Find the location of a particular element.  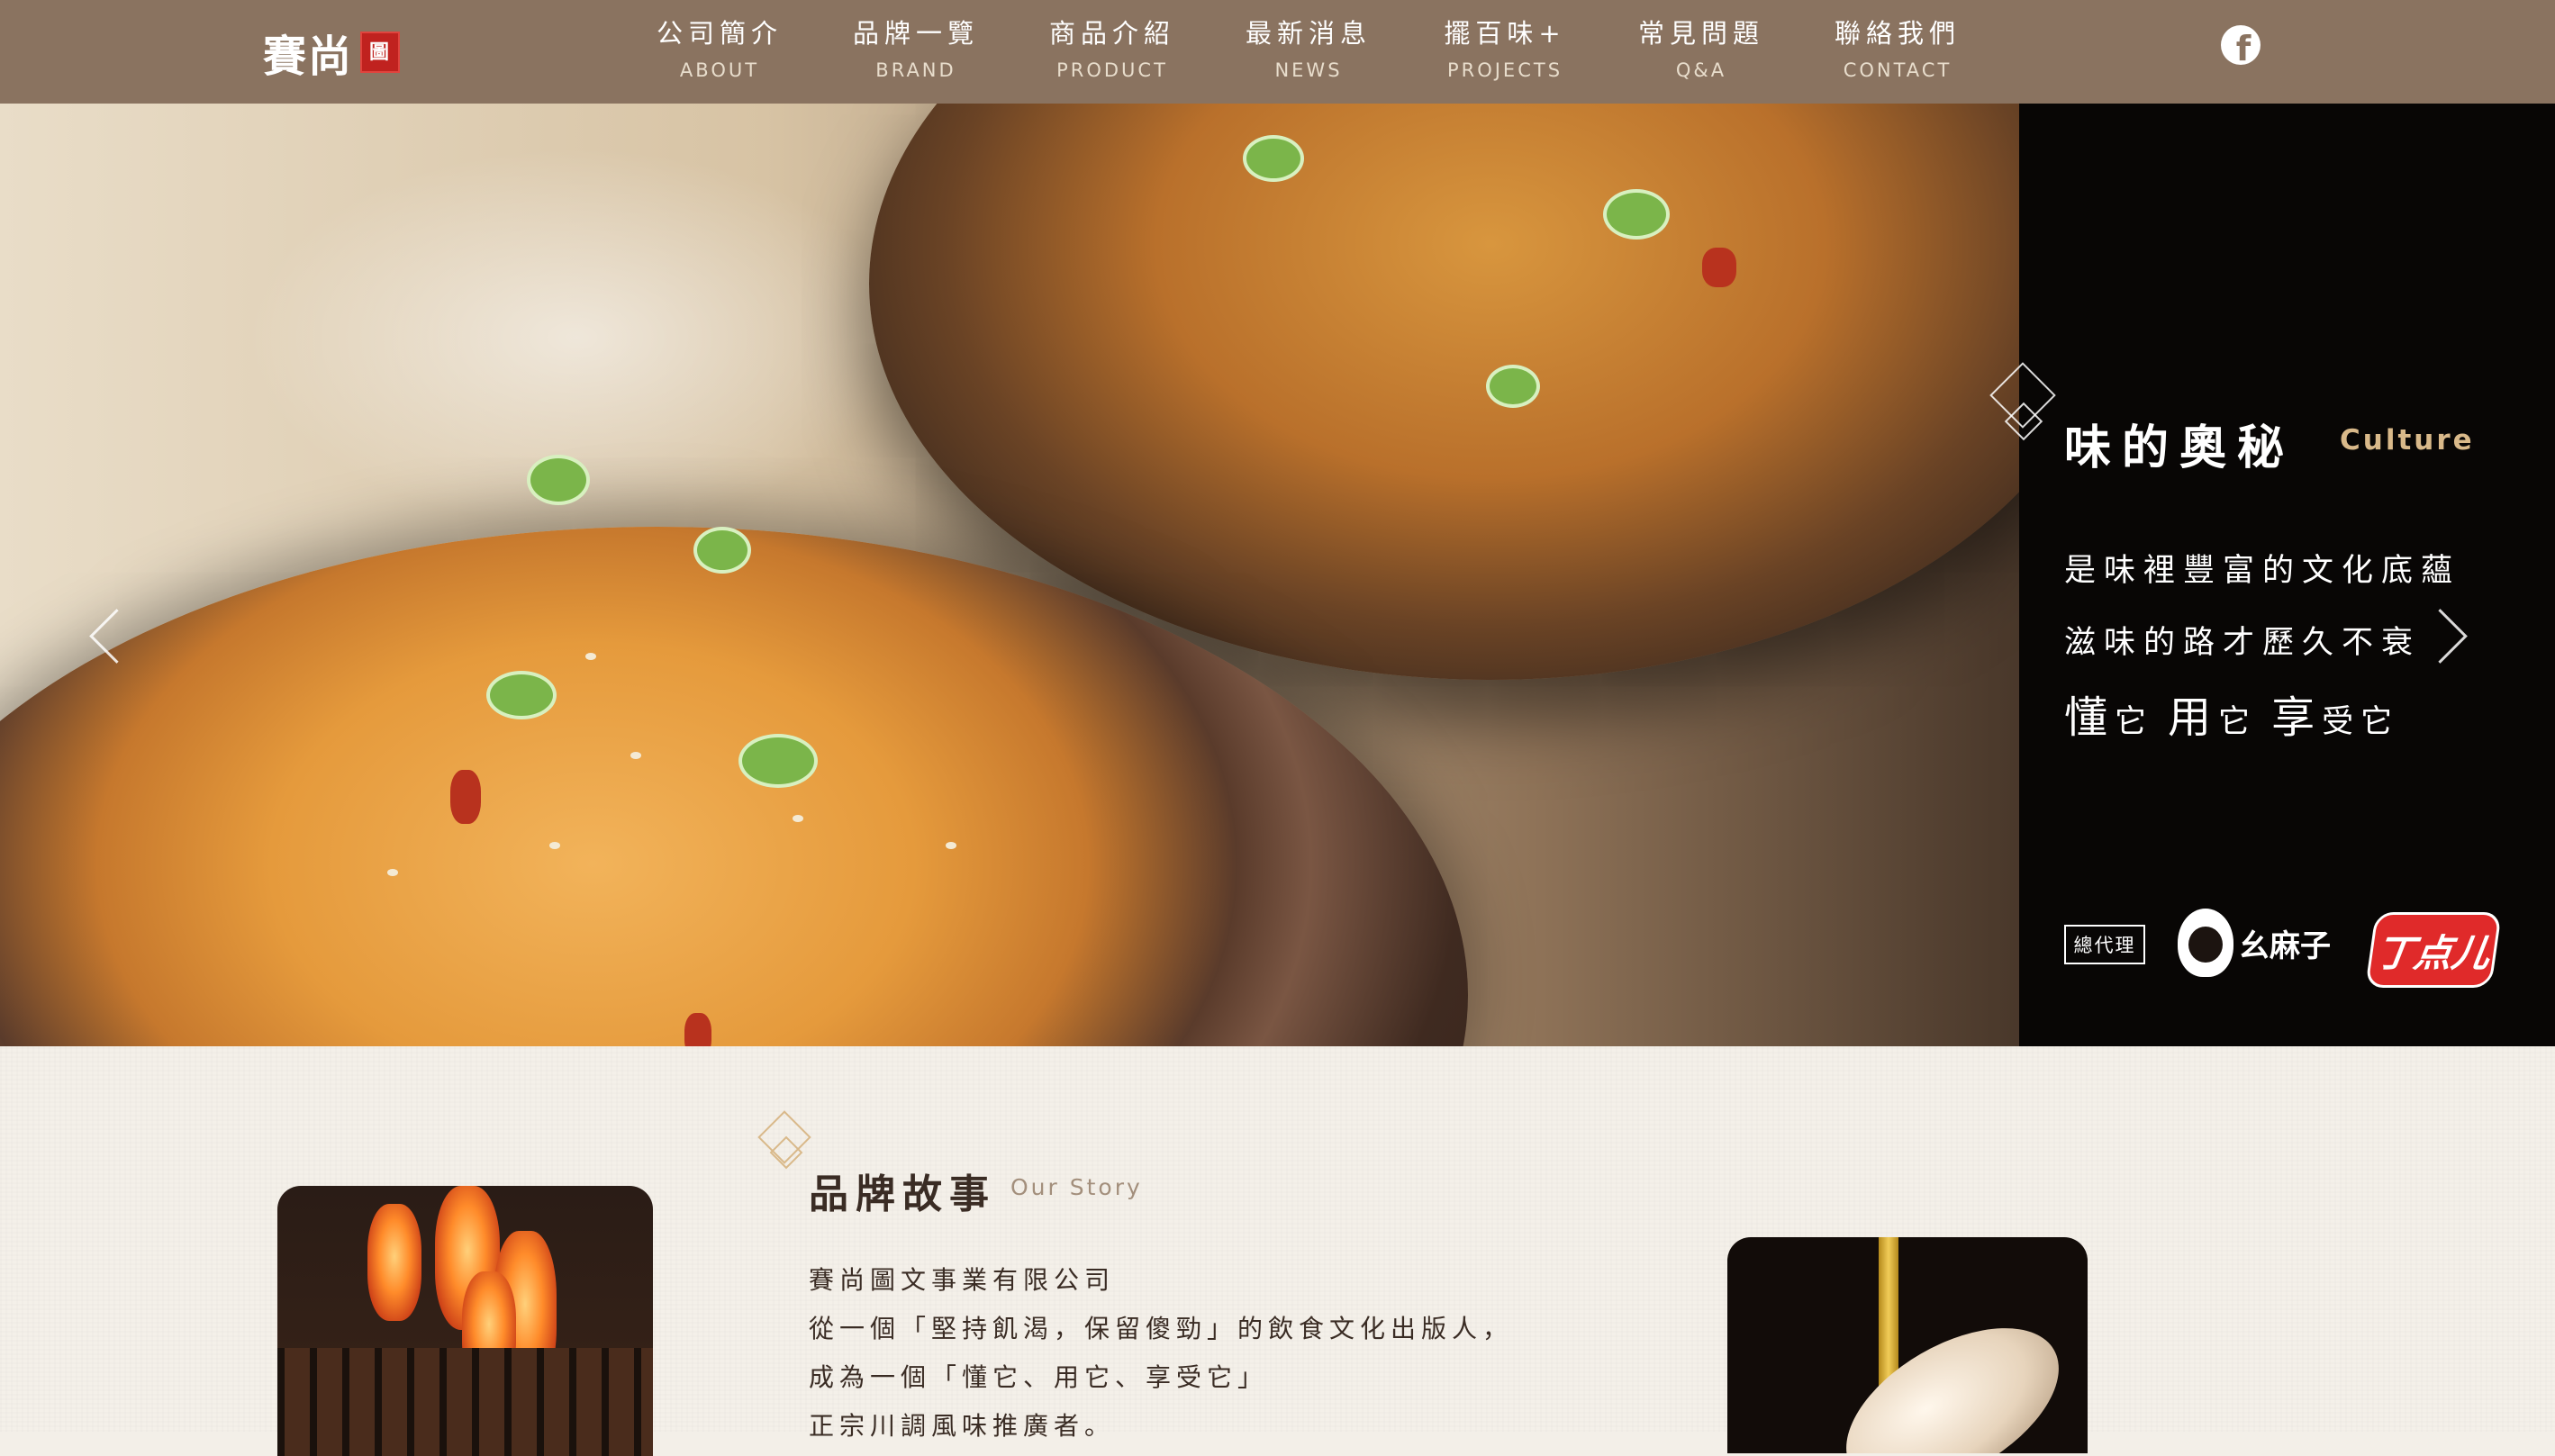

hero-subtitle: Culture is located at coordinates (2407, 441).